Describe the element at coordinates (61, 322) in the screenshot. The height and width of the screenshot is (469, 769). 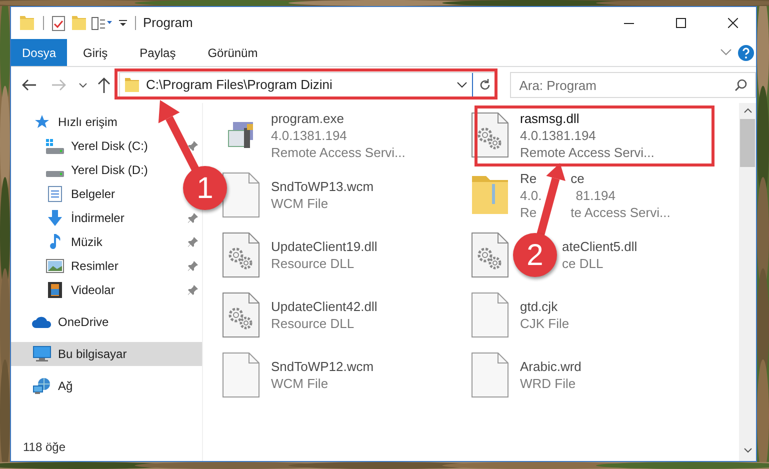
I see `nav-item: OneDrive` at that location.